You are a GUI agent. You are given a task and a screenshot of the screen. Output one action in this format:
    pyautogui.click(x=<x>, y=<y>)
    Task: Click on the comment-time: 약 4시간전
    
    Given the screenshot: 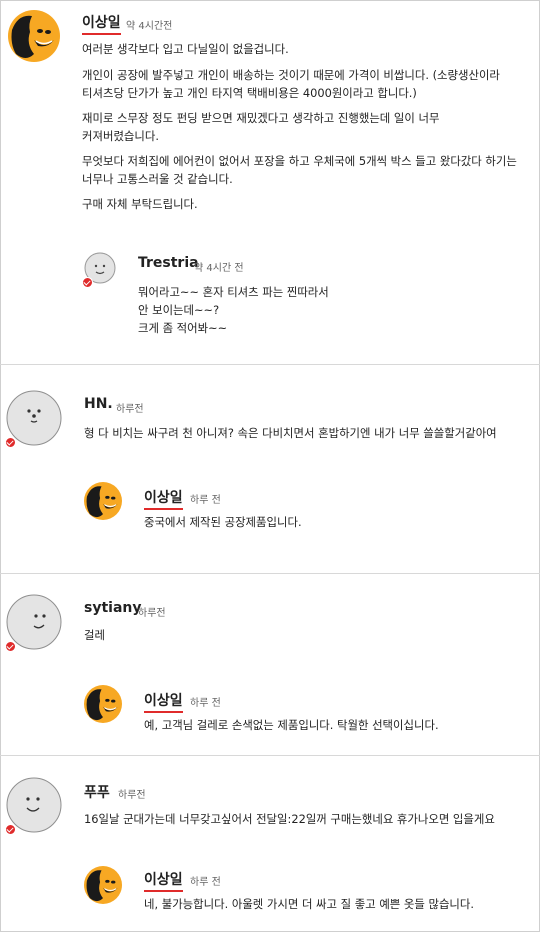 What is the action you would take?
    pyautogui.click(x=149, y=26)
    